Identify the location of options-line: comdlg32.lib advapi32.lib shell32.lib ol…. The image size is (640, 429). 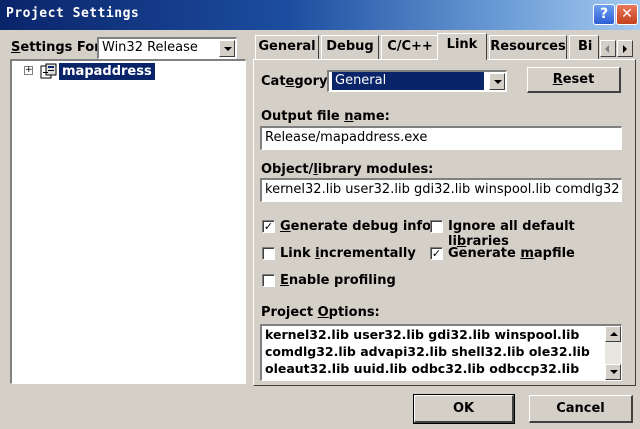
(427, 351).